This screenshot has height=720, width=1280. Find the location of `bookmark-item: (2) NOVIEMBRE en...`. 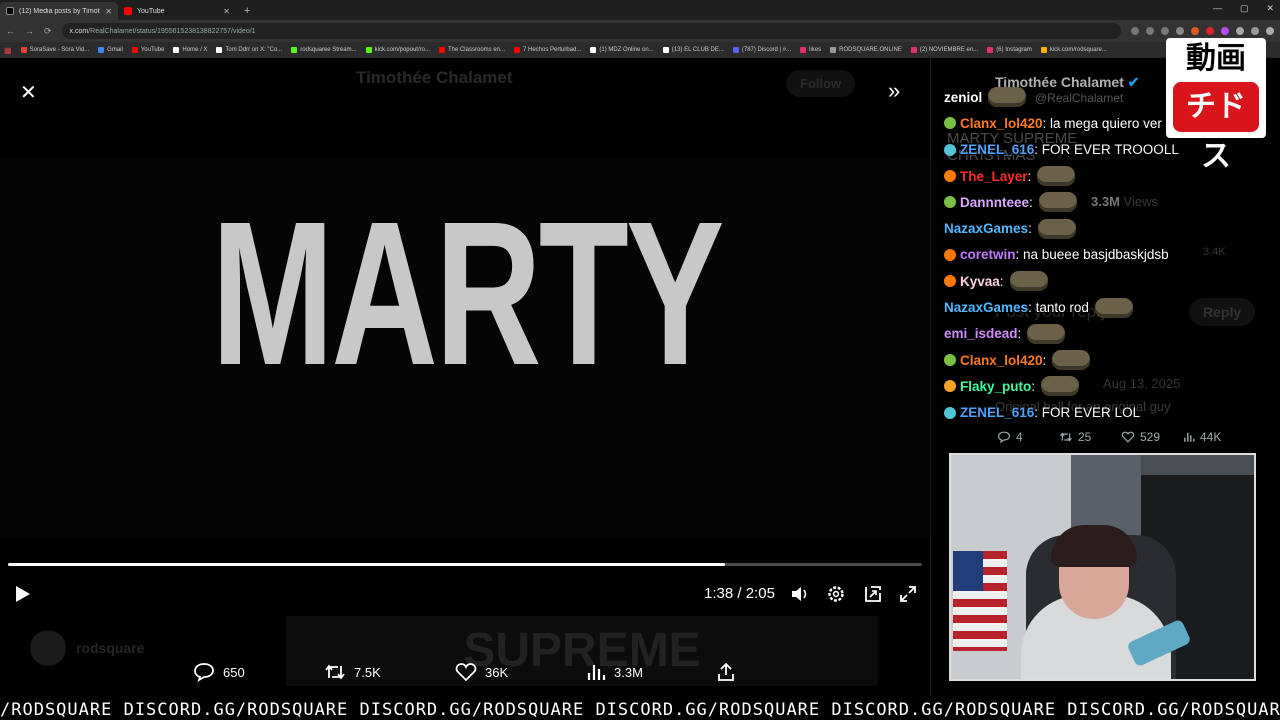

bookmark-item: (2) NOVIEMBRE en... is located at coordinates (944, 50).